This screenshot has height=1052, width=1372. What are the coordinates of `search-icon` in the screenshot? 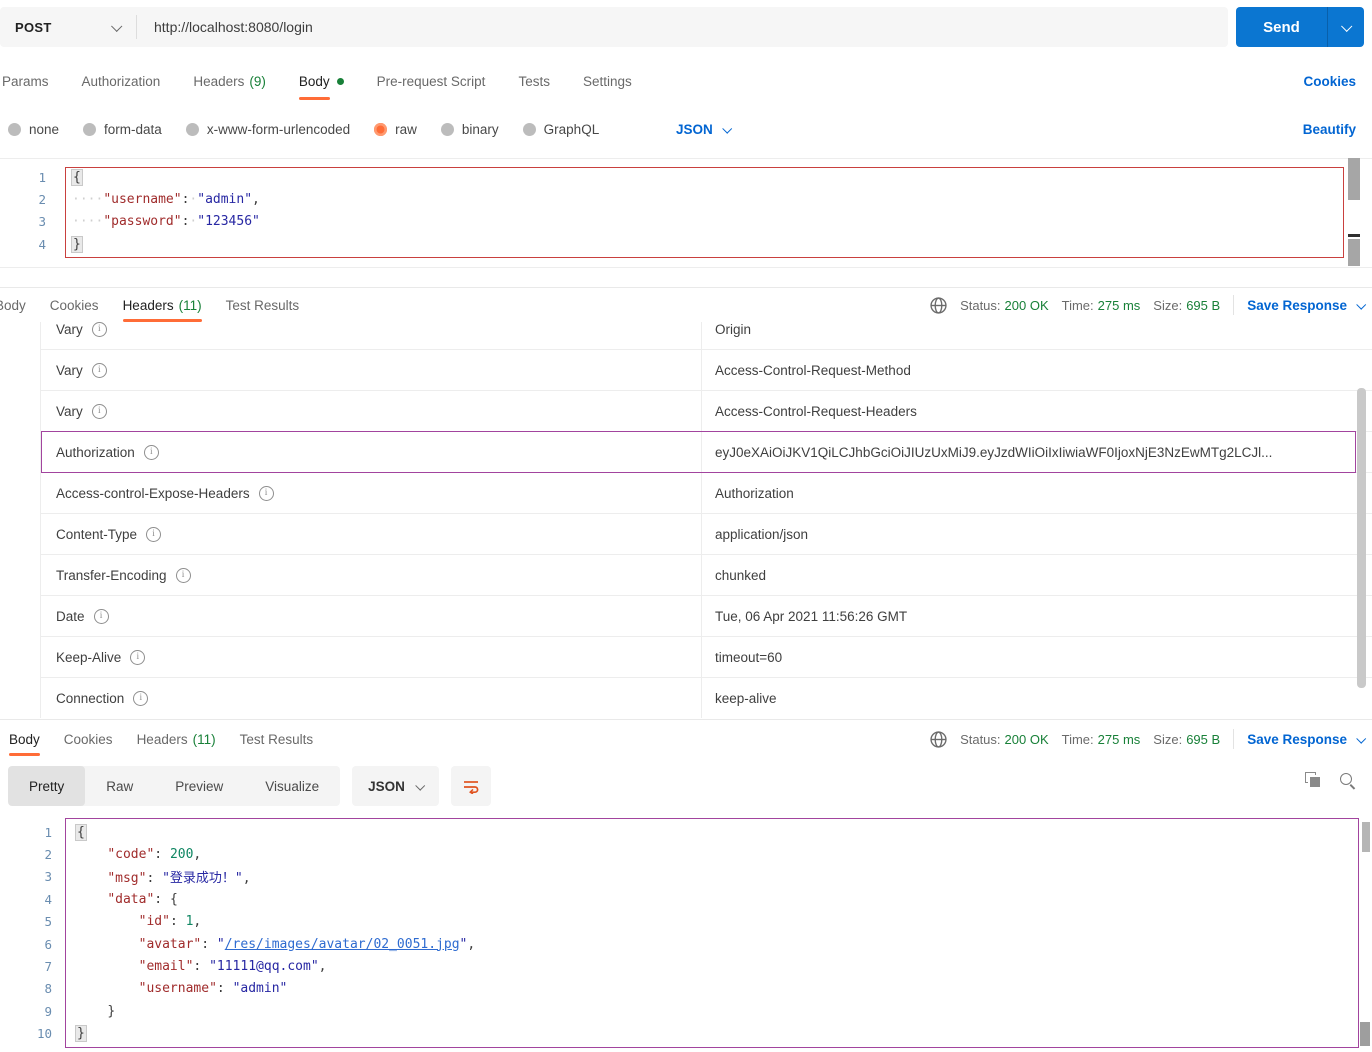 It's located at (1348, 781).